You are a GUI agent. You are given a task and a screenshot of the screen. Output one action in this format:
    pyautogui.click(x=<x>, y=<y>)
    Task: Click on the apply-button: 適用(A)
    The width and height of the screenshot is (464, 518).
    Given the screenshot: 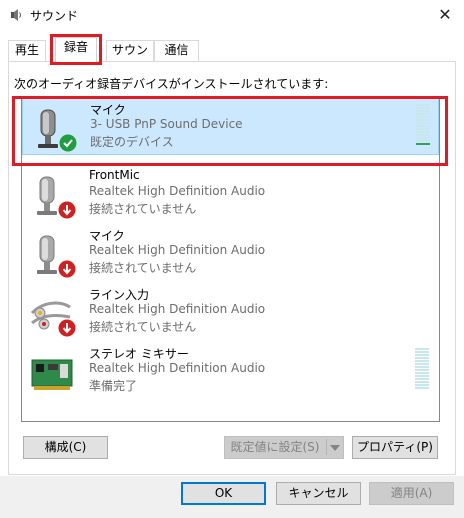 What is the action you would take?
    pyautogui.click(x=411, y=493)
    